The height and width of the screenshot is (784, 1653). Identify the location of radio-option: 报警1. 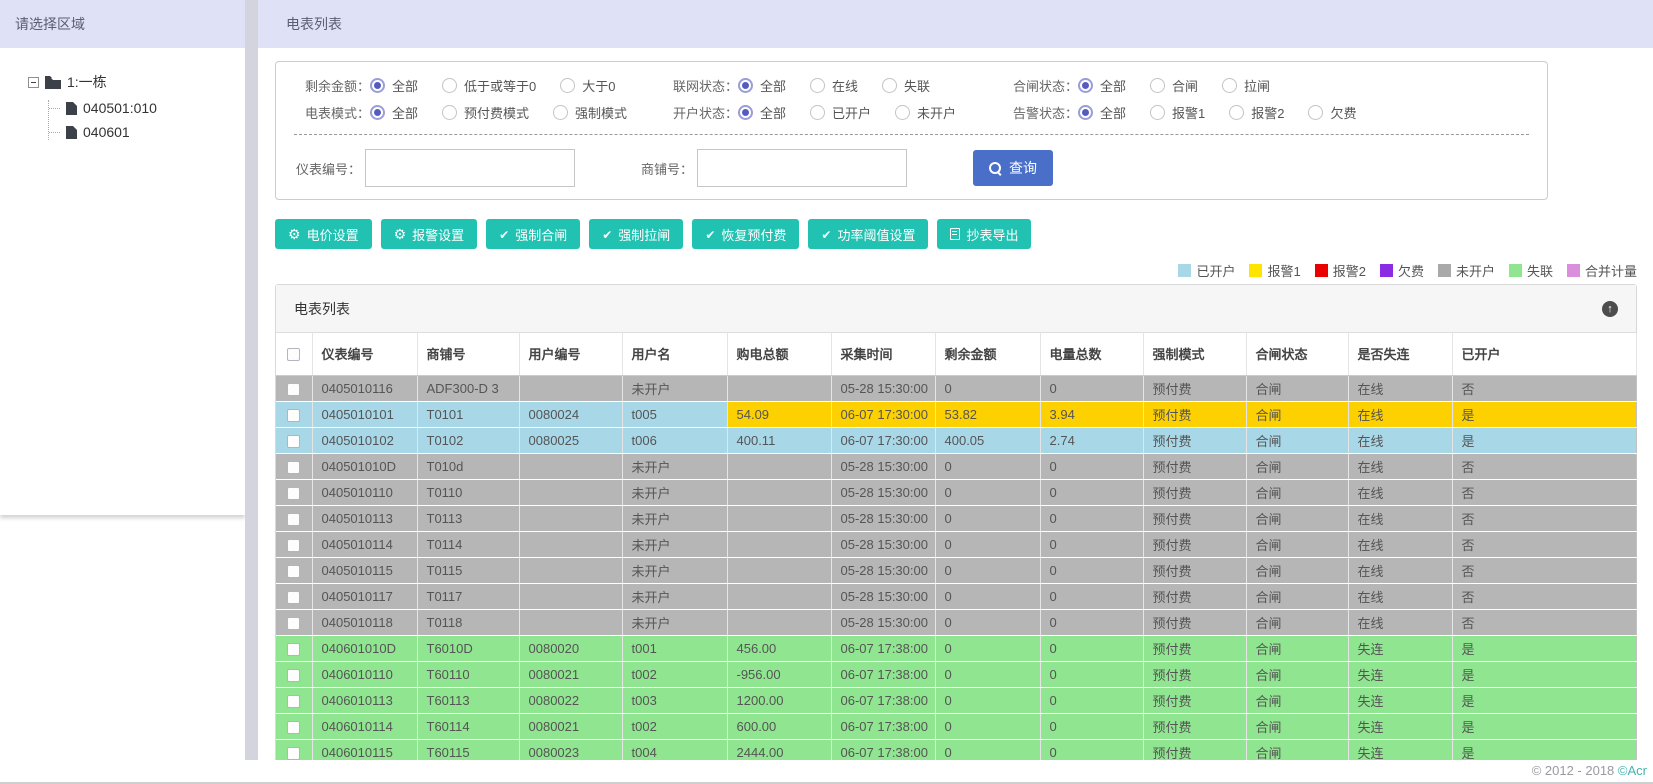
(1177, 112).